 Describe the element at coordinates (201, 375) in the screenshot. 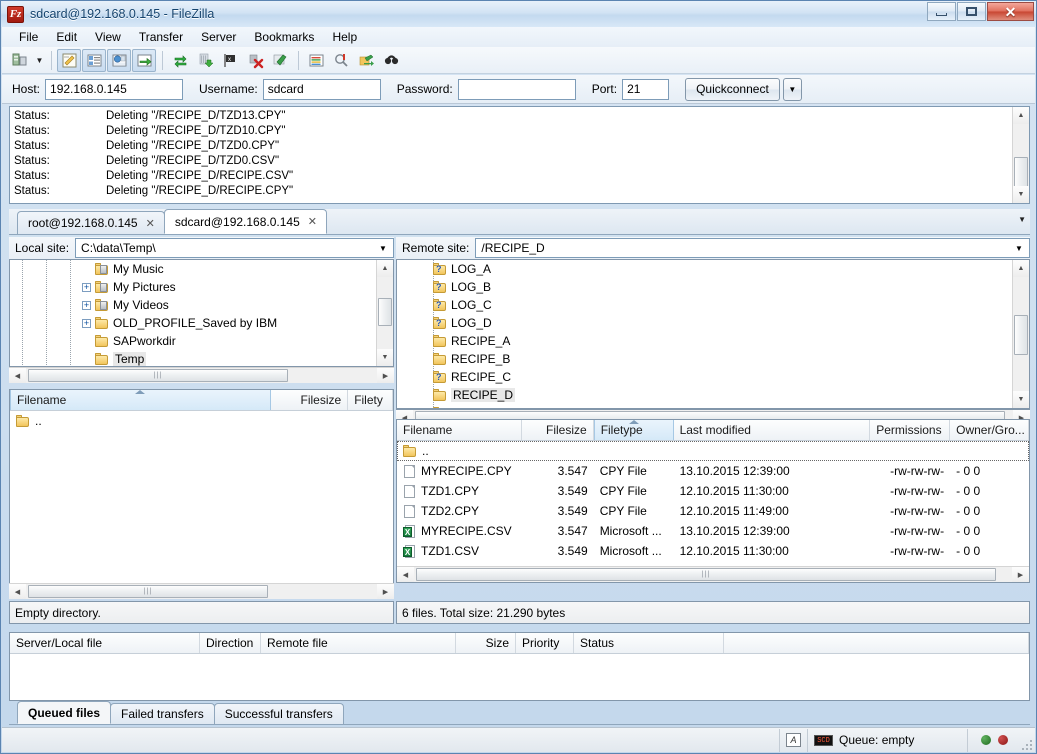

I see `local-tree-hscrollbar: ◀ ||| ▶` at that location.